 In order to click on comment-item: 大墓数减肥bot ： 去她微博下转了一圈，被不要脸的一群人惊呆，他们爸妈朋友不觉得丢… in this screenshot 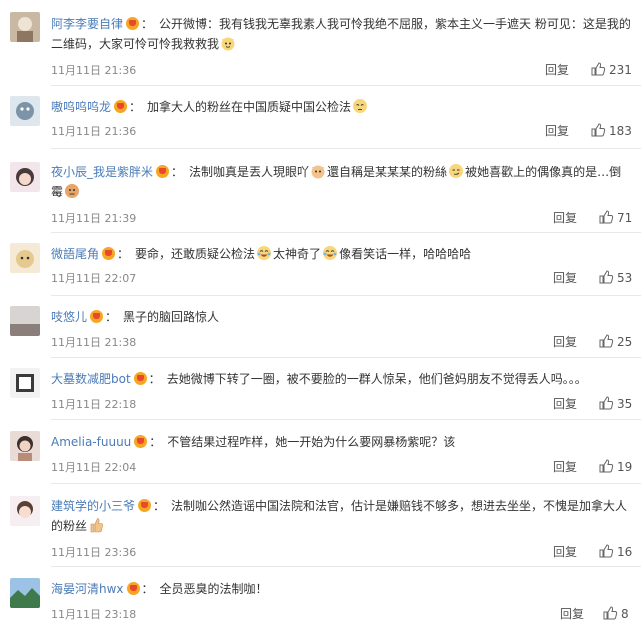, I will do `click(320, 394)`.